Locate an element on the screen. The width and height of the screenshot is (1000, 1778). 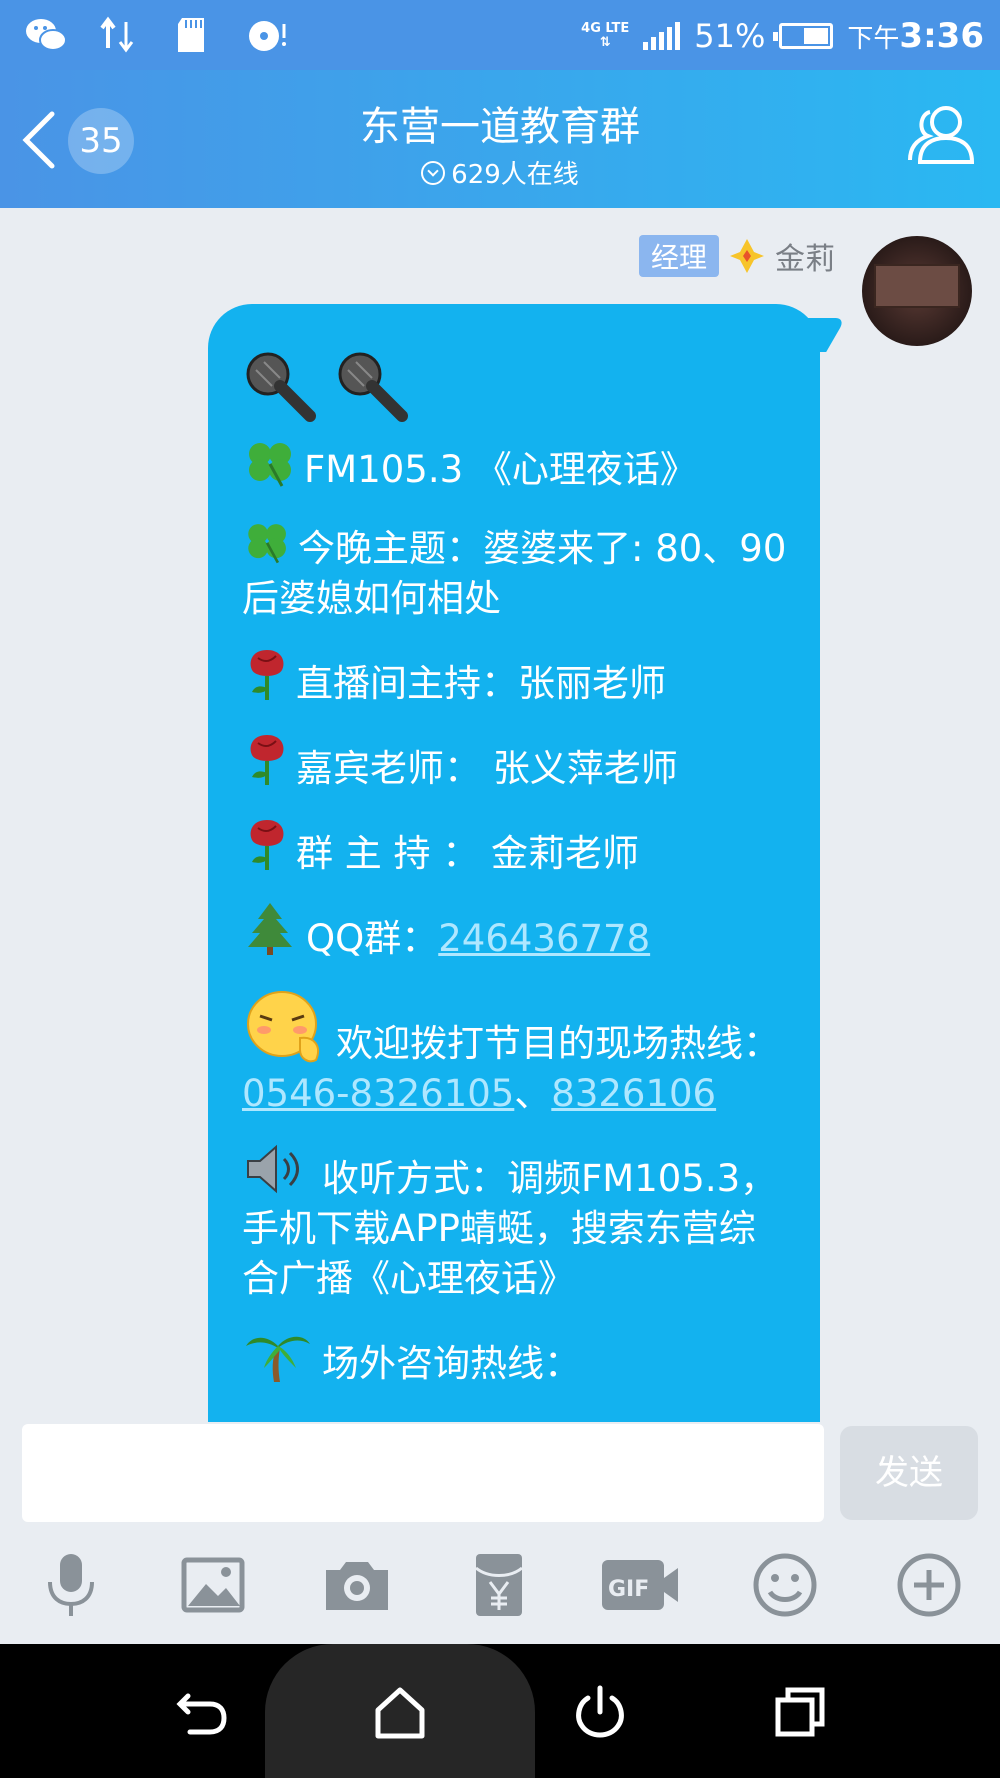
message-line-8: 收听方式：调频FM105.3，手机下载APP蜻蜓，搜索东营综合广播《心理夜话》 is located at coordinates (516, 1222).